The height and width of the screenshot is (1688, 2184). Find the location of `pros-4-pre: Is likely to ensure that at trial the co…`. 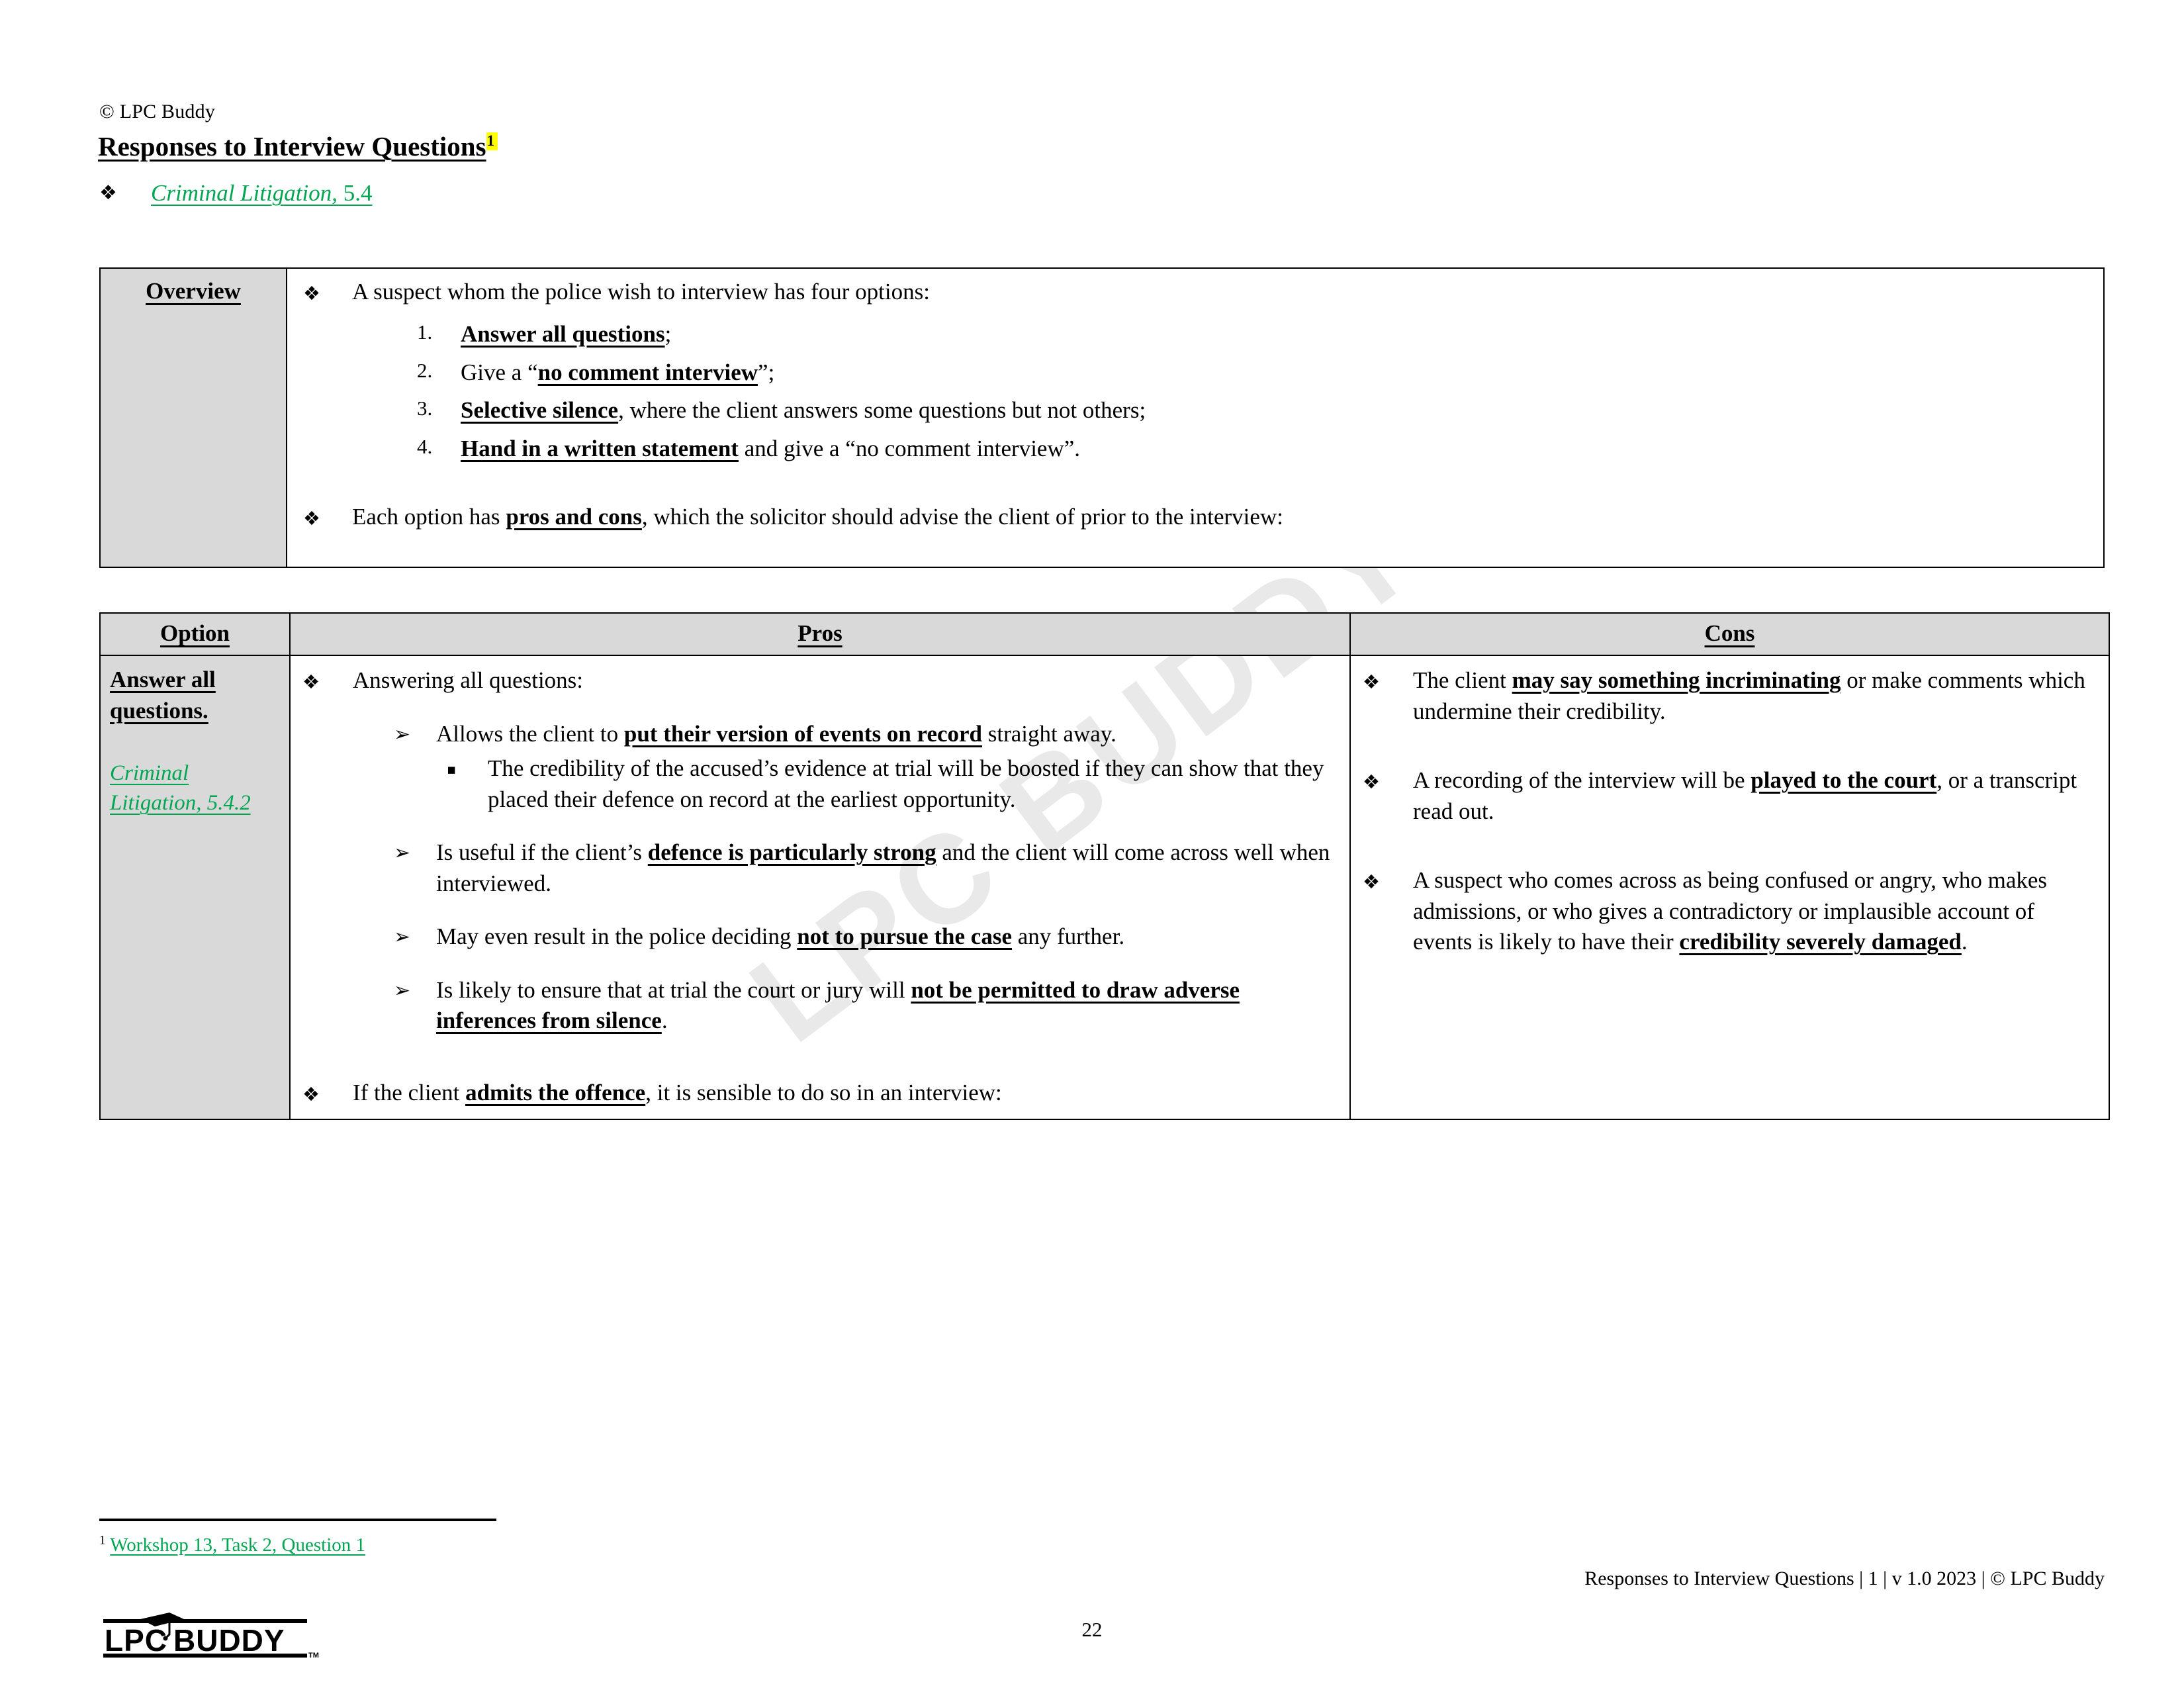

pros-4-pre: Is likely to ensure that at trial the co… is located at coordinates (673, 989).